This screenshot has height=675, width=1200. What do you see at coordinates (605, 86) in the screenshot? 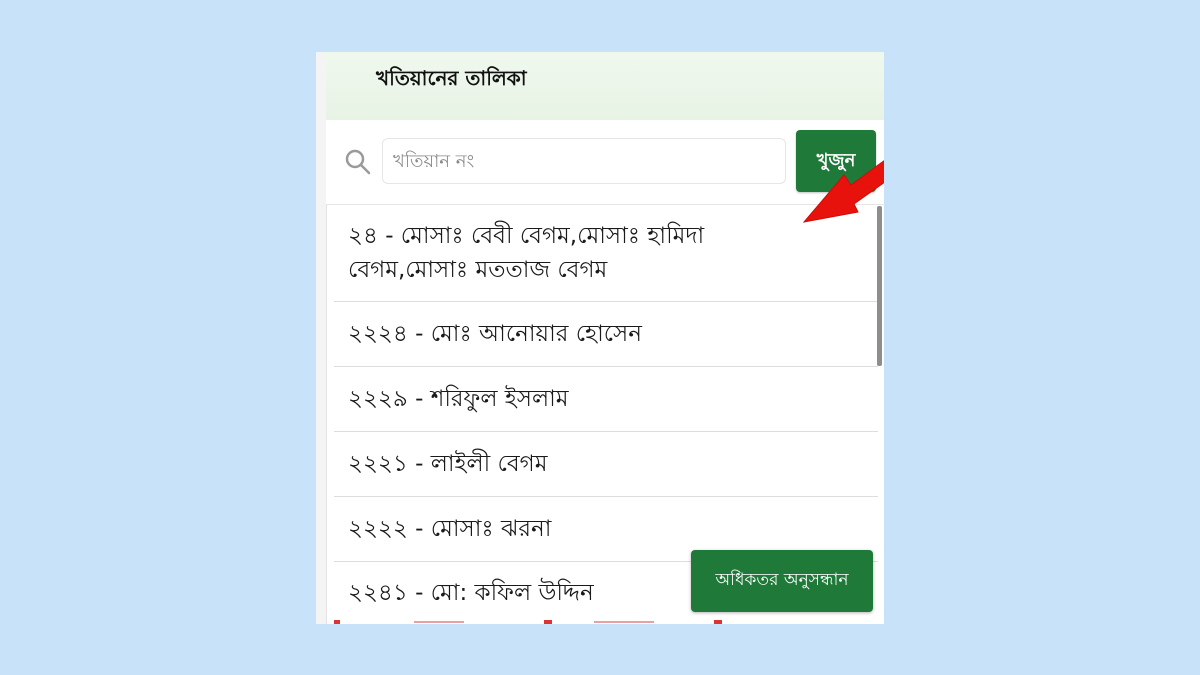
I see `header: খতিয়ানের তালিকা` at bounding box center [605, 86].